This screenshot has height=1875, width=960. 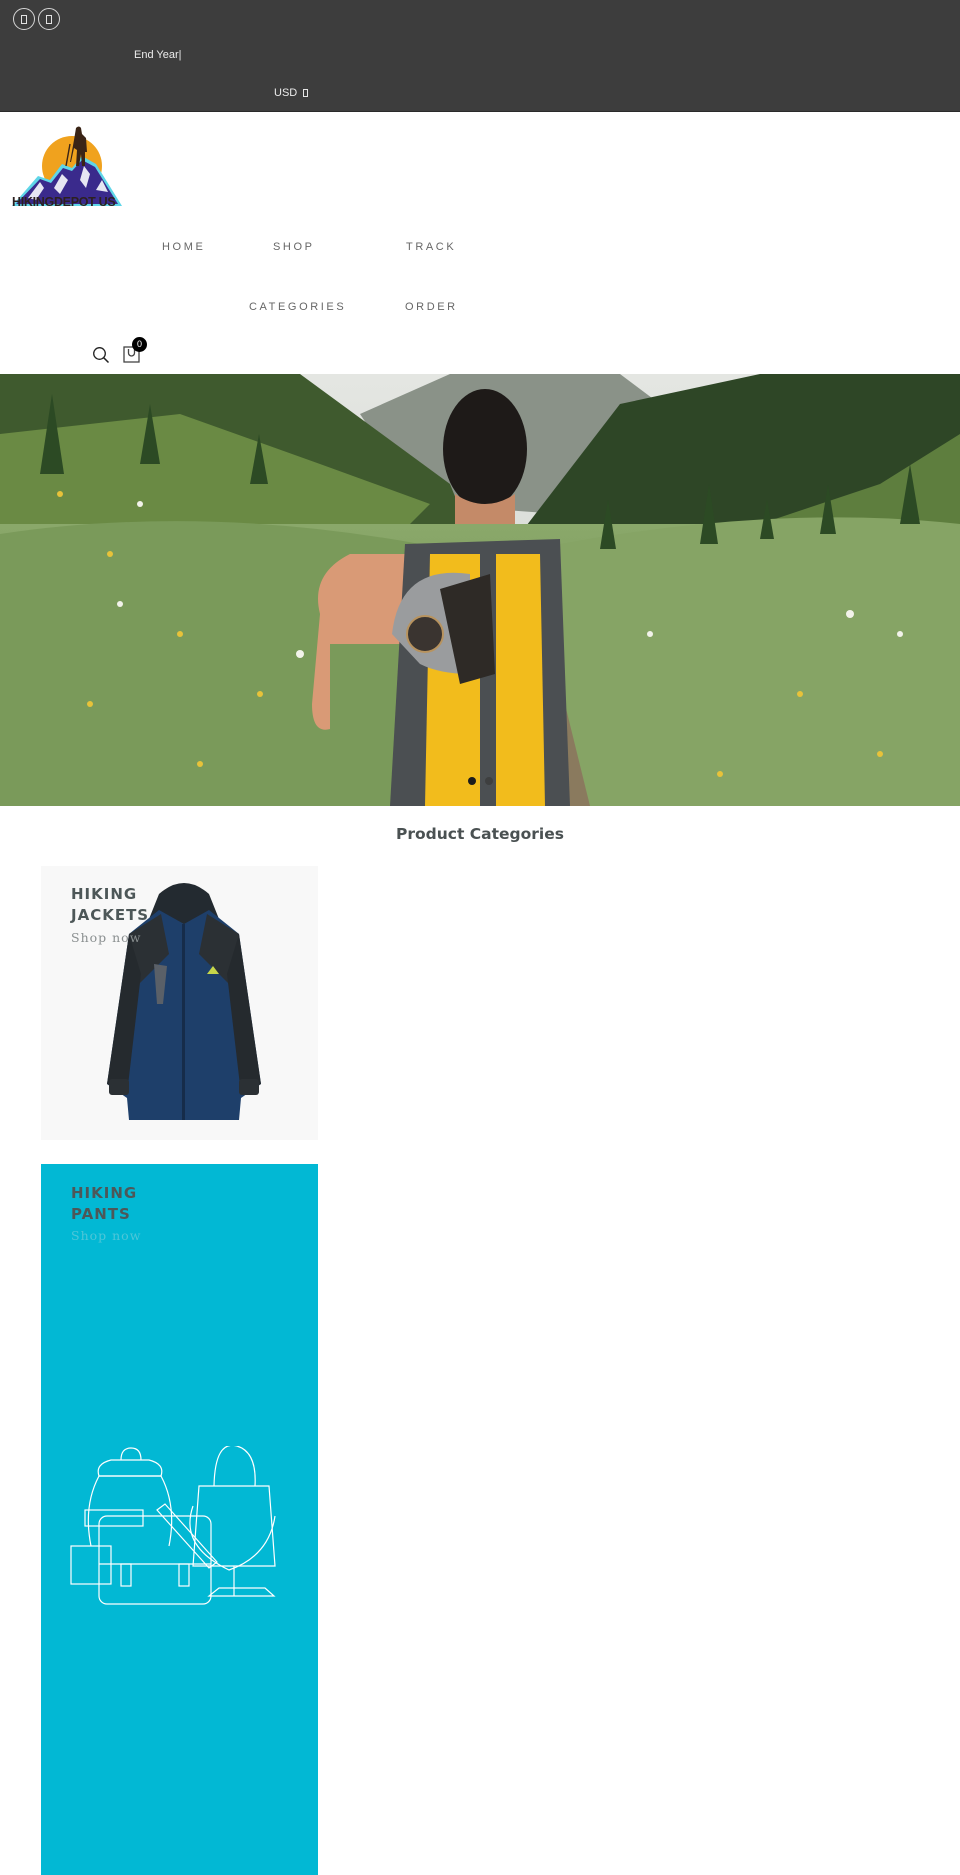 What do you see at coordinates (101, 1214) in the screenshot?
I see `category-title-line2: PANTS` at bounding box center [101, 1214].